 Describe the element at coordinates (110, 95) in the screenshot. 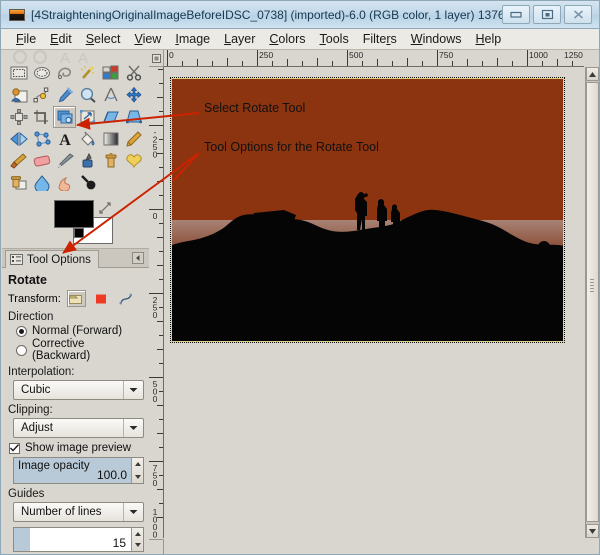

I see `measure-icon` at that location.